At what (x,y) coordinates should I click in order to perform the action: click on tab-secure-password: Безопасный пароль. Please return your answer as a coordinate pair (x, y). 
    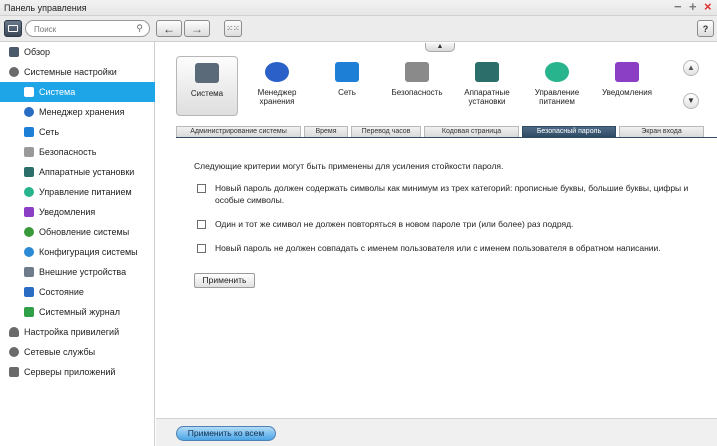
    Looking at the image, I should click on (569, 131).